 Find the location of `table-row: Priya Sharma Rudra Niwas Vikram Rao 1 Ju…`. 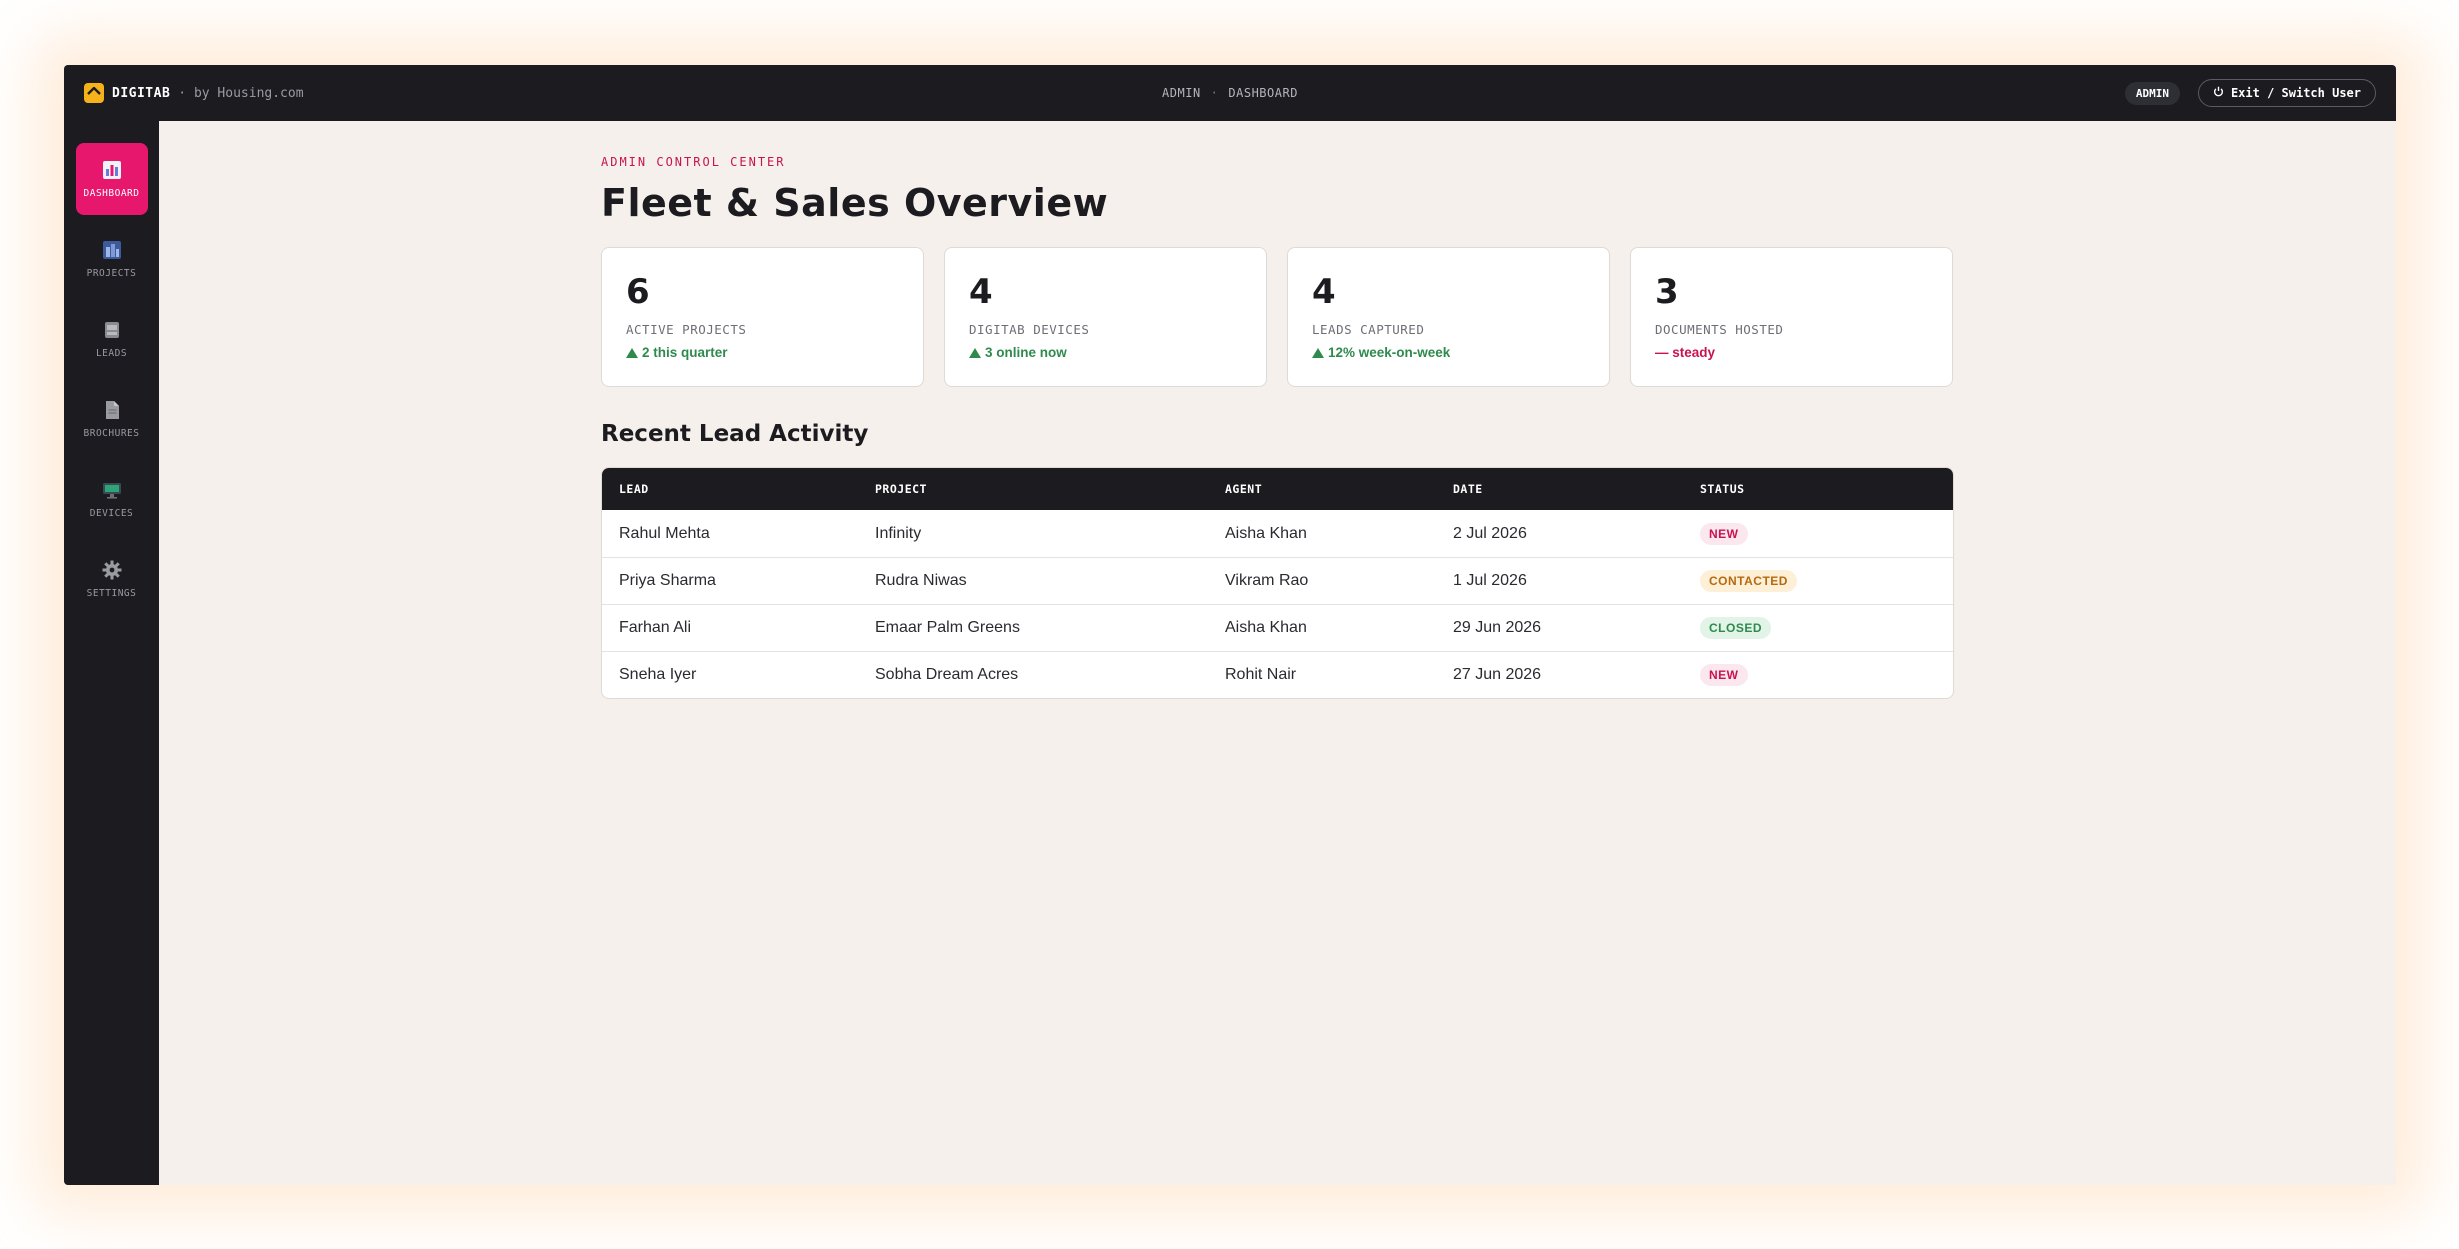

table-row: Priya Sharma Rudra Niwas Vikram Rao 1 Ju… is located at coordinates (1277, 580).